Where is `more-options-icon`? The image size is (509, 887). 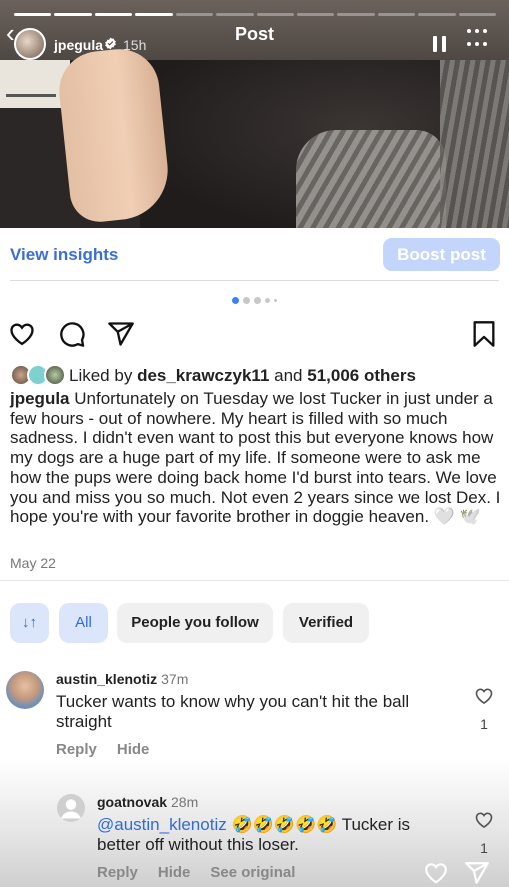 more-options-icon is located at coordinates (477, 39).